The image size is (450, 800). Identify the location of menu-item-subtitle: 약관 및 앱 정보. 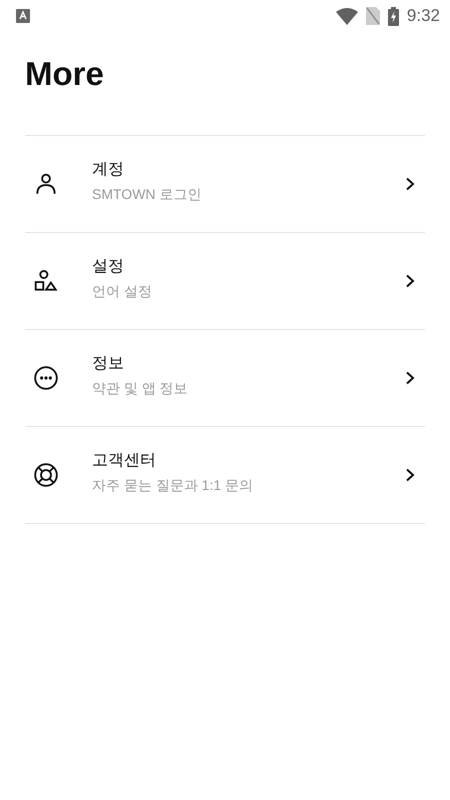
(140, 389).